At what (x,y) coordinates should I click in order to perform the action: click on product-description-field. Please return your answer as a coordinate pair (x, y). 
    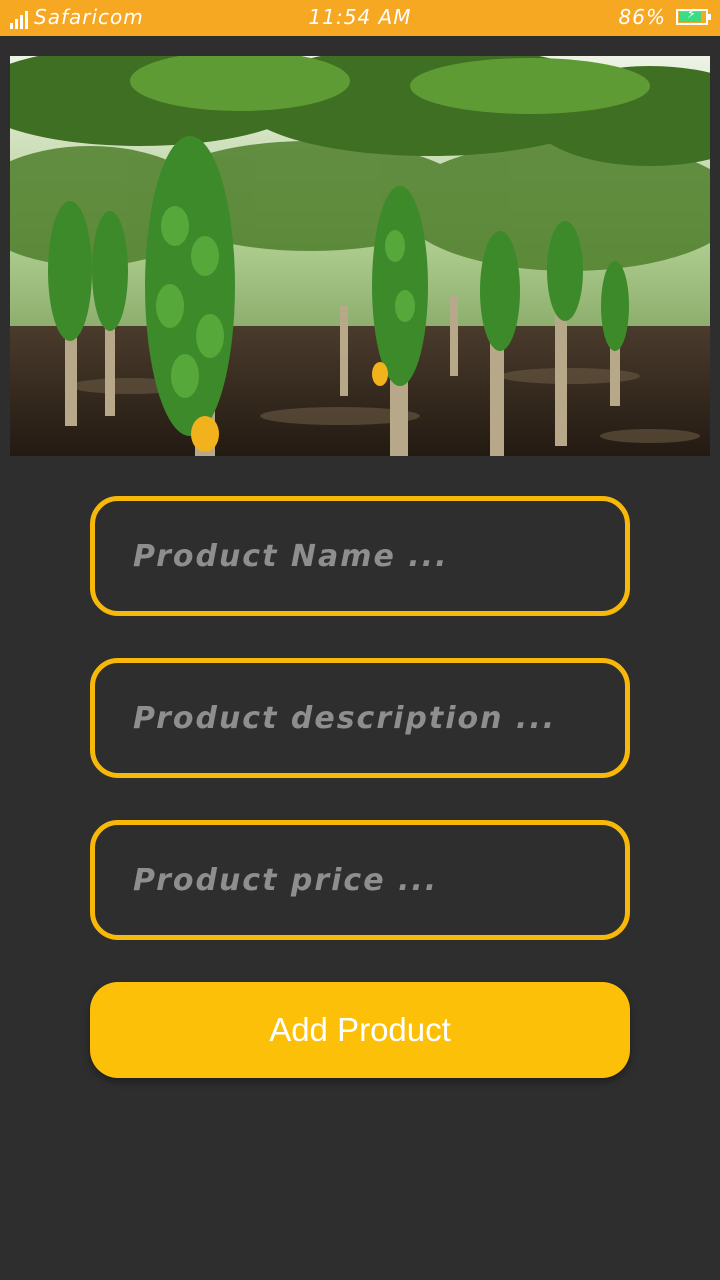
    Looking at the image, I should click on (360, 718).